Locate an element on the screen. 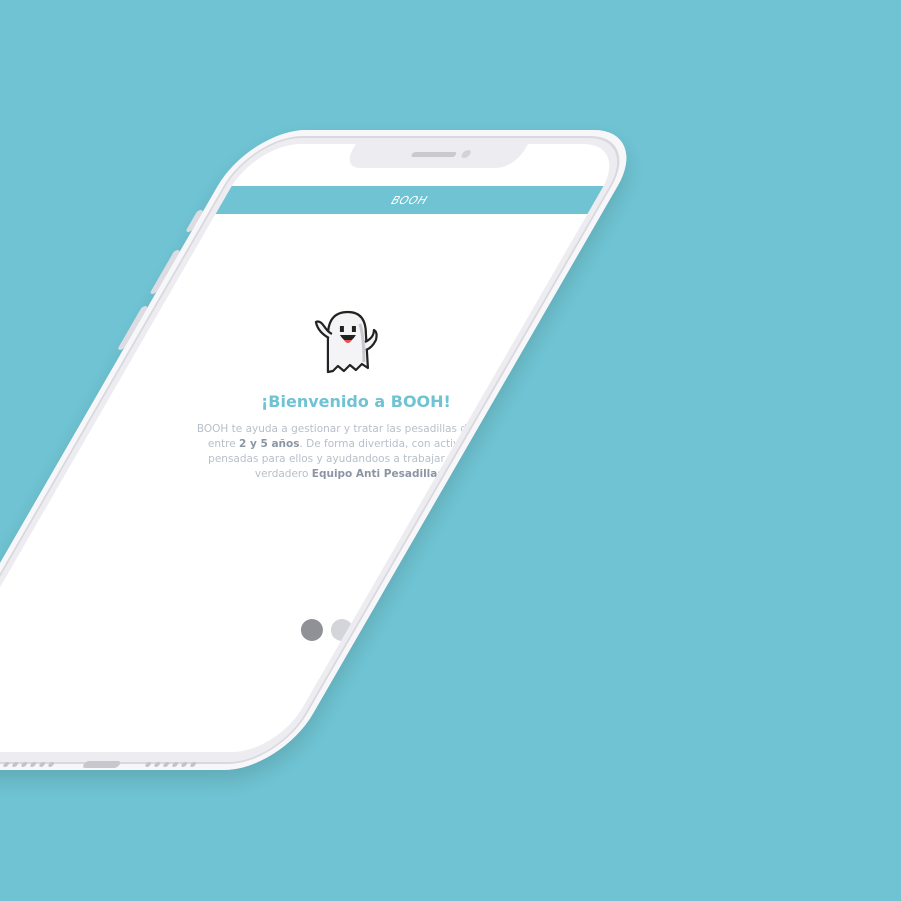 The height and width of the screenshot is (901, 901). home-indicator is located at coordinates (432, 726).